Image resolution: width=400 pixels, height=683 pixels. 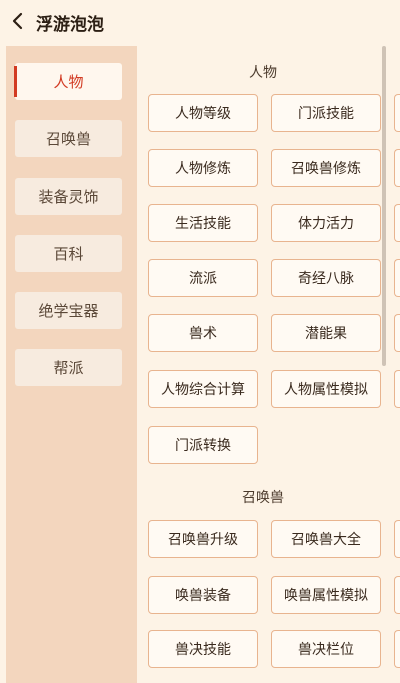 What do you see at coordinates (200, 21) in the screenshot?
I see `top-bar: 浮游泡泡` at bounding box center [200, 21].